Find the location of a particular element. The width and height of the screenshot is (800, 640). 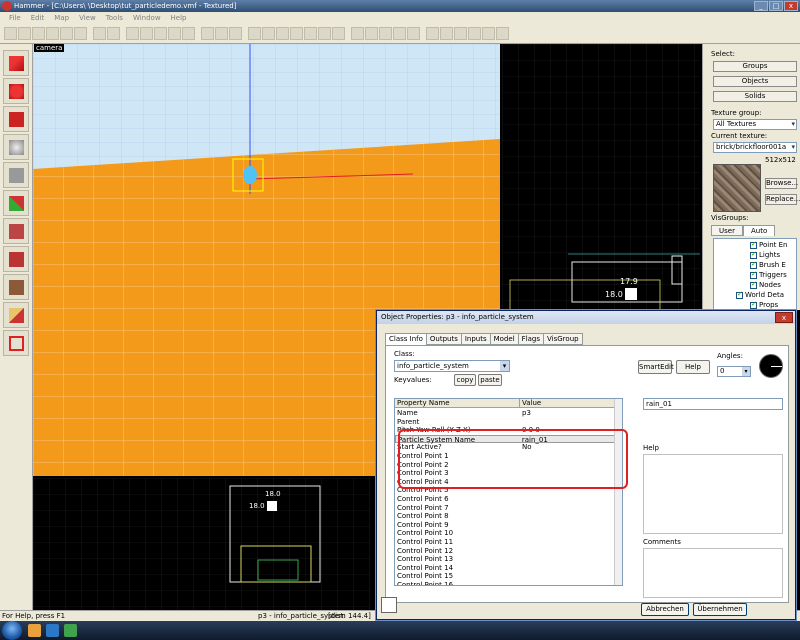

texture-application-tool is located at coordinates (16, 203).